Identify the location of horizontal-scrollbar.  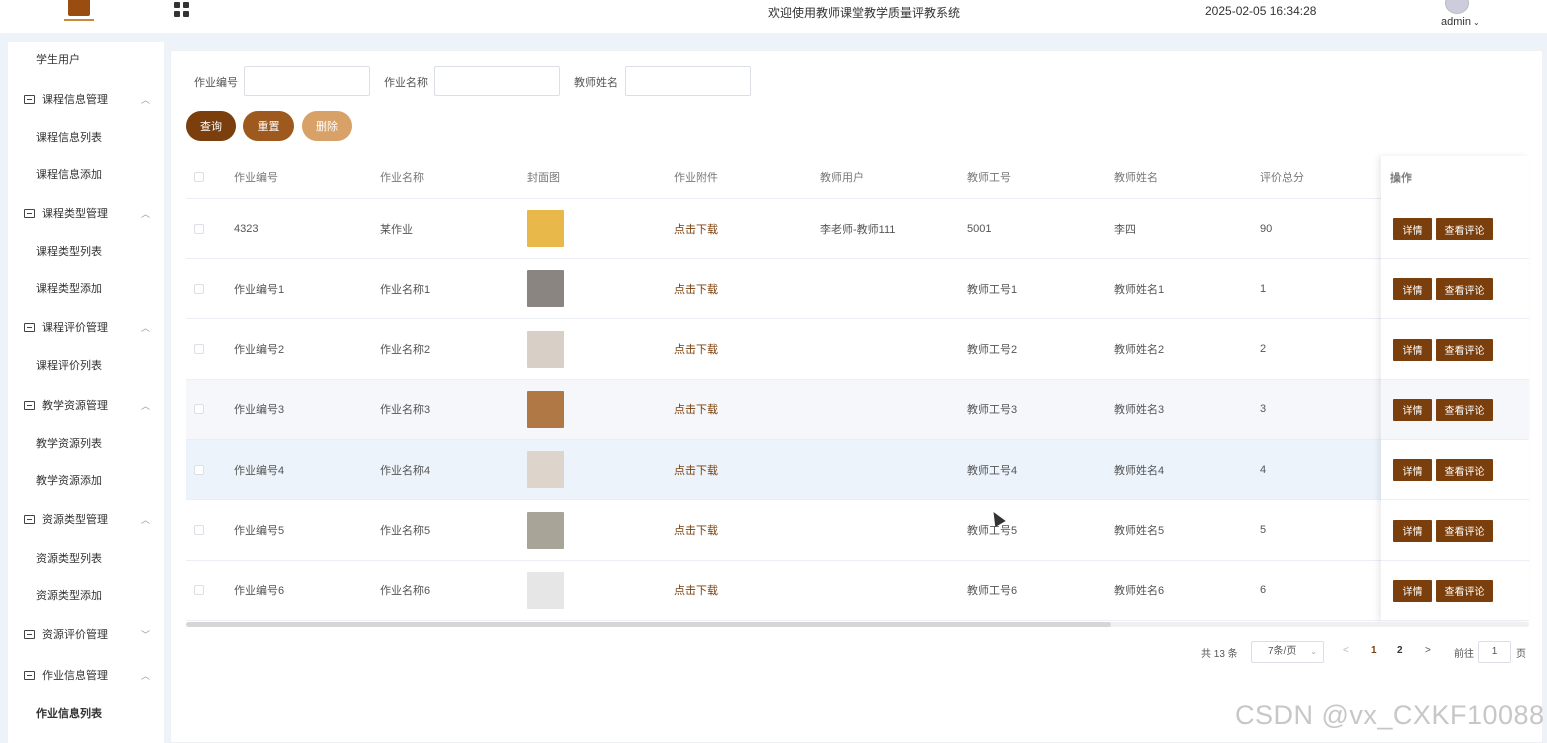
(857, 624).